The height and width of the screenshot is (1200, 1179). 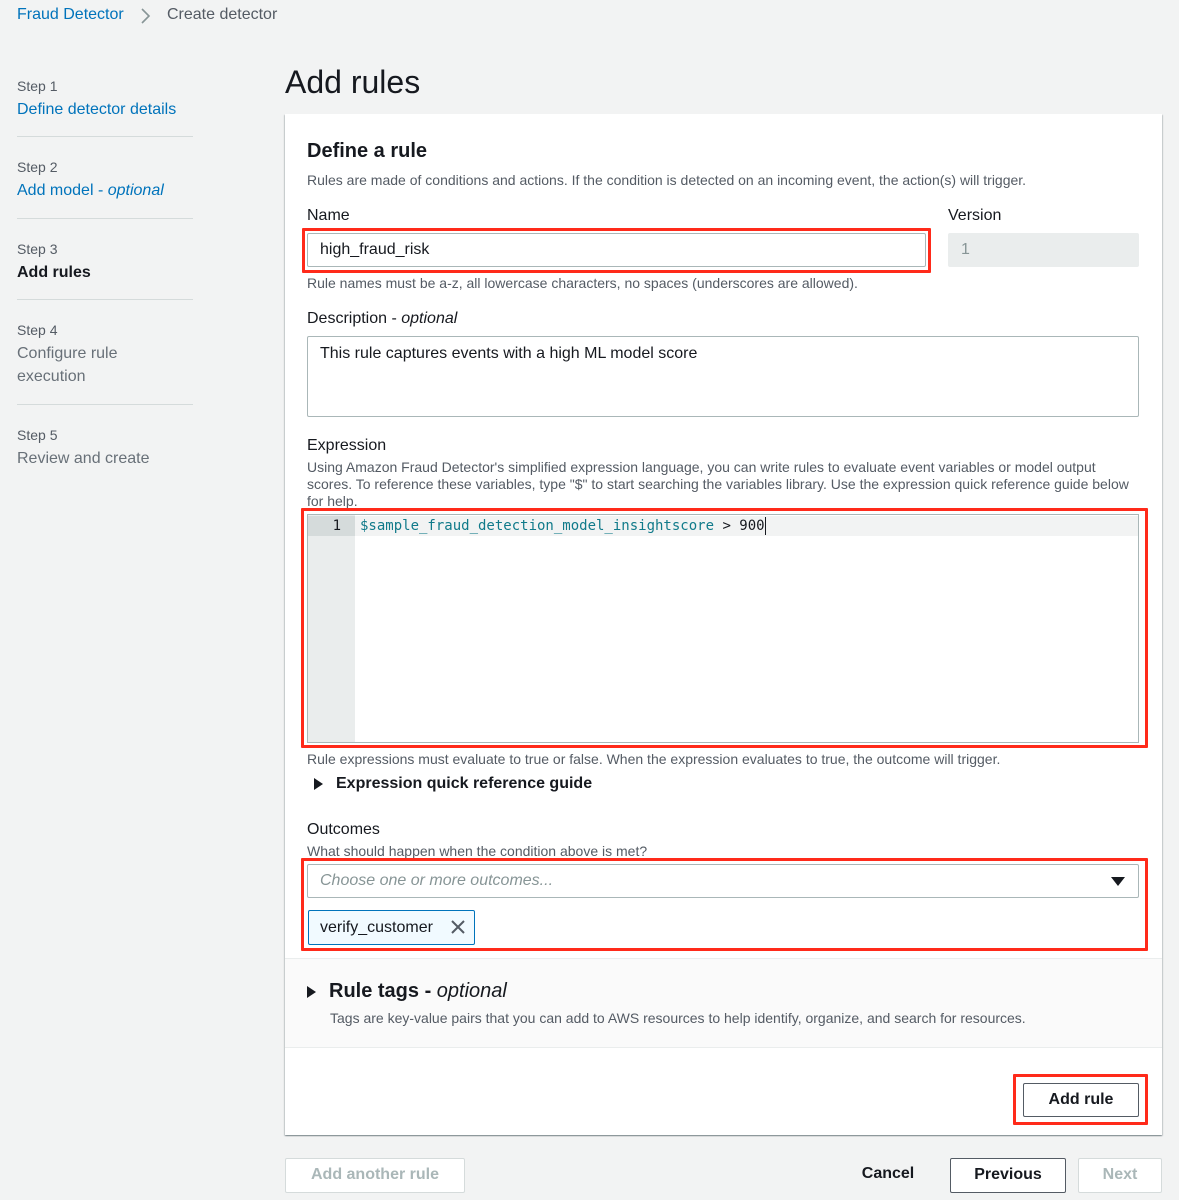 What do you see at coordinates (105, 261) in the screenshot?
I see `step-3: Step 3 Add rules` at bounding box center [105, 261].